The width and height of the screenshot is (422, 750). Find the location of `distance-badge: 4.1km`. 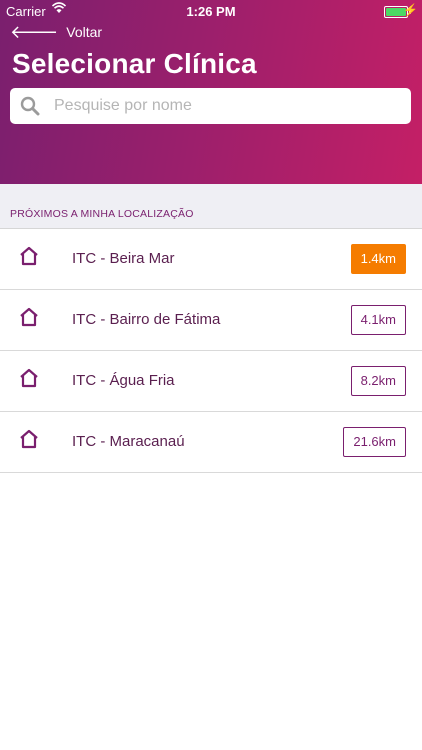

distance-badge: 4.1km is located at coordinates (378, 320).